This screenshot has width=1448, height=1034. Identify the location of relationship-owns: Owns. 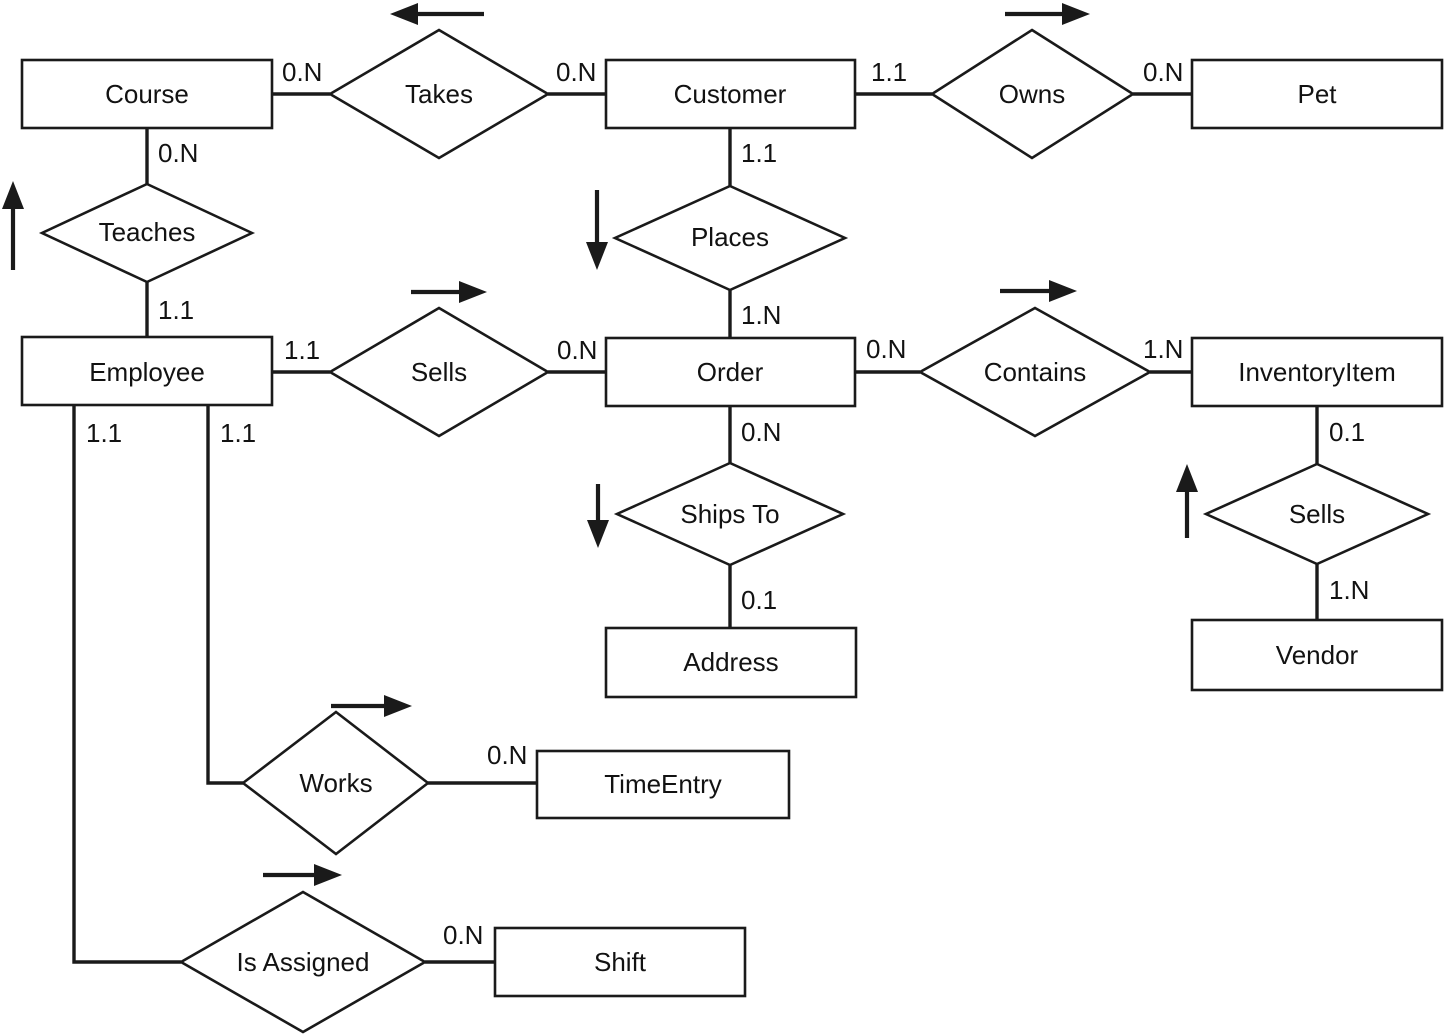
(1032, 94).